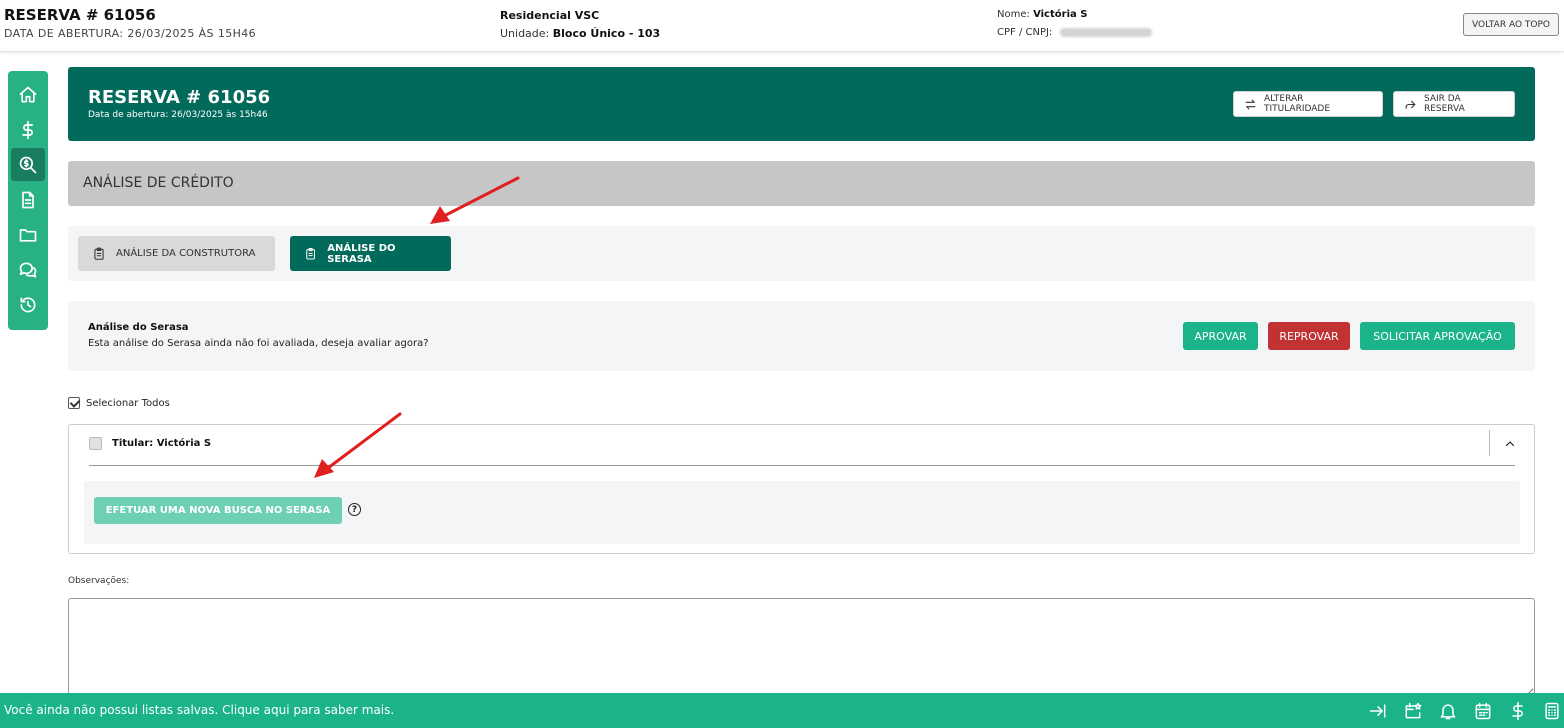 The height and width of the screenshot is (728, 1564). Describe the element at coordinates (218, 510) in the screenshot. I see `new-serasa-search-button: EFETUAR UMA NOVA BUSCA NO SERASA` at that location.